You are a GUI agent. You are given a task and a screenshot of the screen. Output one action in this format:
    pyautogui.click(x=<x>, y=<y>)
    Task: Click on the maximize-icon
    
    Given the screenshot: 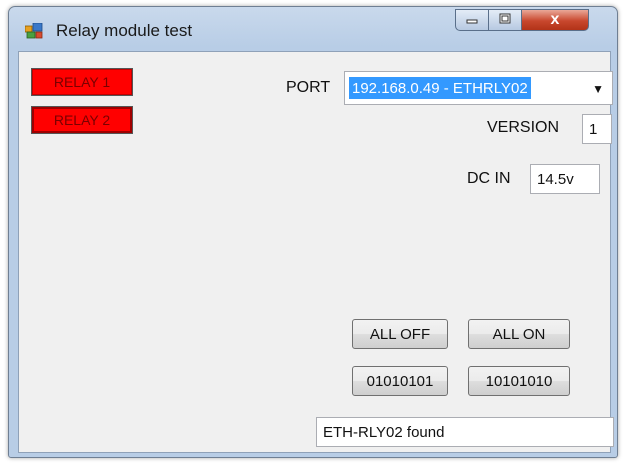 What is the action you would take?
    pyautogui.click(x=505, y=20)
    